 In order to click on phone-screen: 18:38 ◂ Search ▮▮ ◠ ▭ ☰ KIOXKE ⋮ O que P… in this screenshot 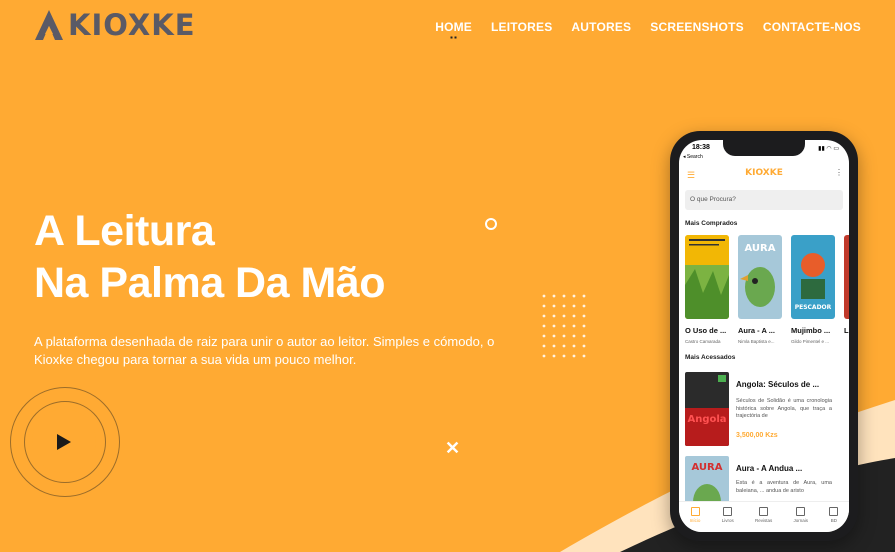, I will do `click(764, 336)`.